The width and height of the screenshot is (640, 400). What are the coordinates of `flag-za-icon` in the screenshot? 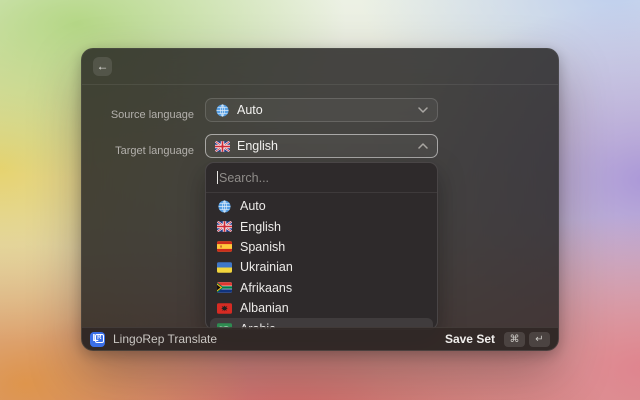 It's located at (224, 288).